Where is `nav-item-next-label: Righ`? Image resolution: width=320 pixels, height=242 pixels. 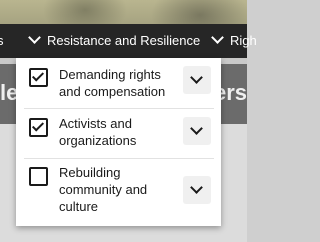
nav-item-next-label: Righ is located at coordinates (243, 40).